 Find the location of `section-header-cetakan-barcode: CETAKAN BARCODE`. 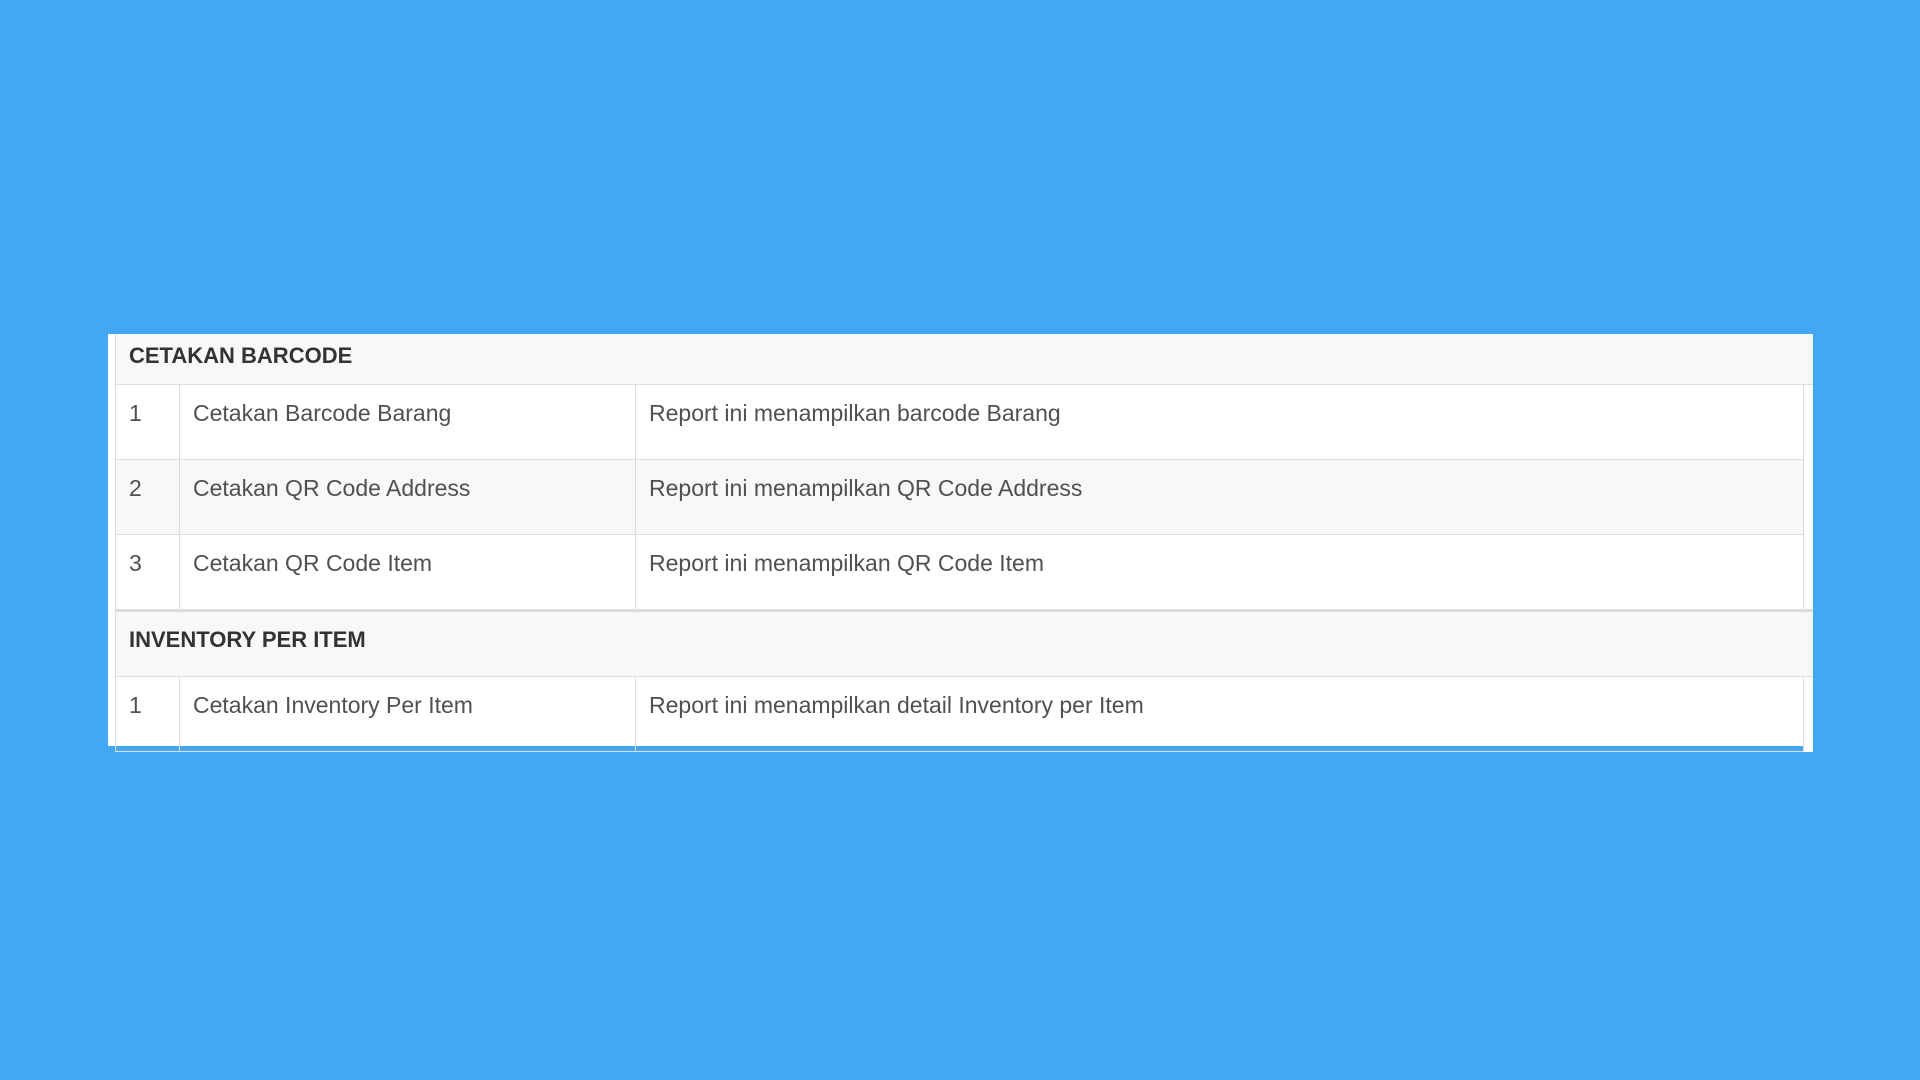

section-header-cetakan-barcode: CETAKAN BARCODE is located at coordinates (963, 359).